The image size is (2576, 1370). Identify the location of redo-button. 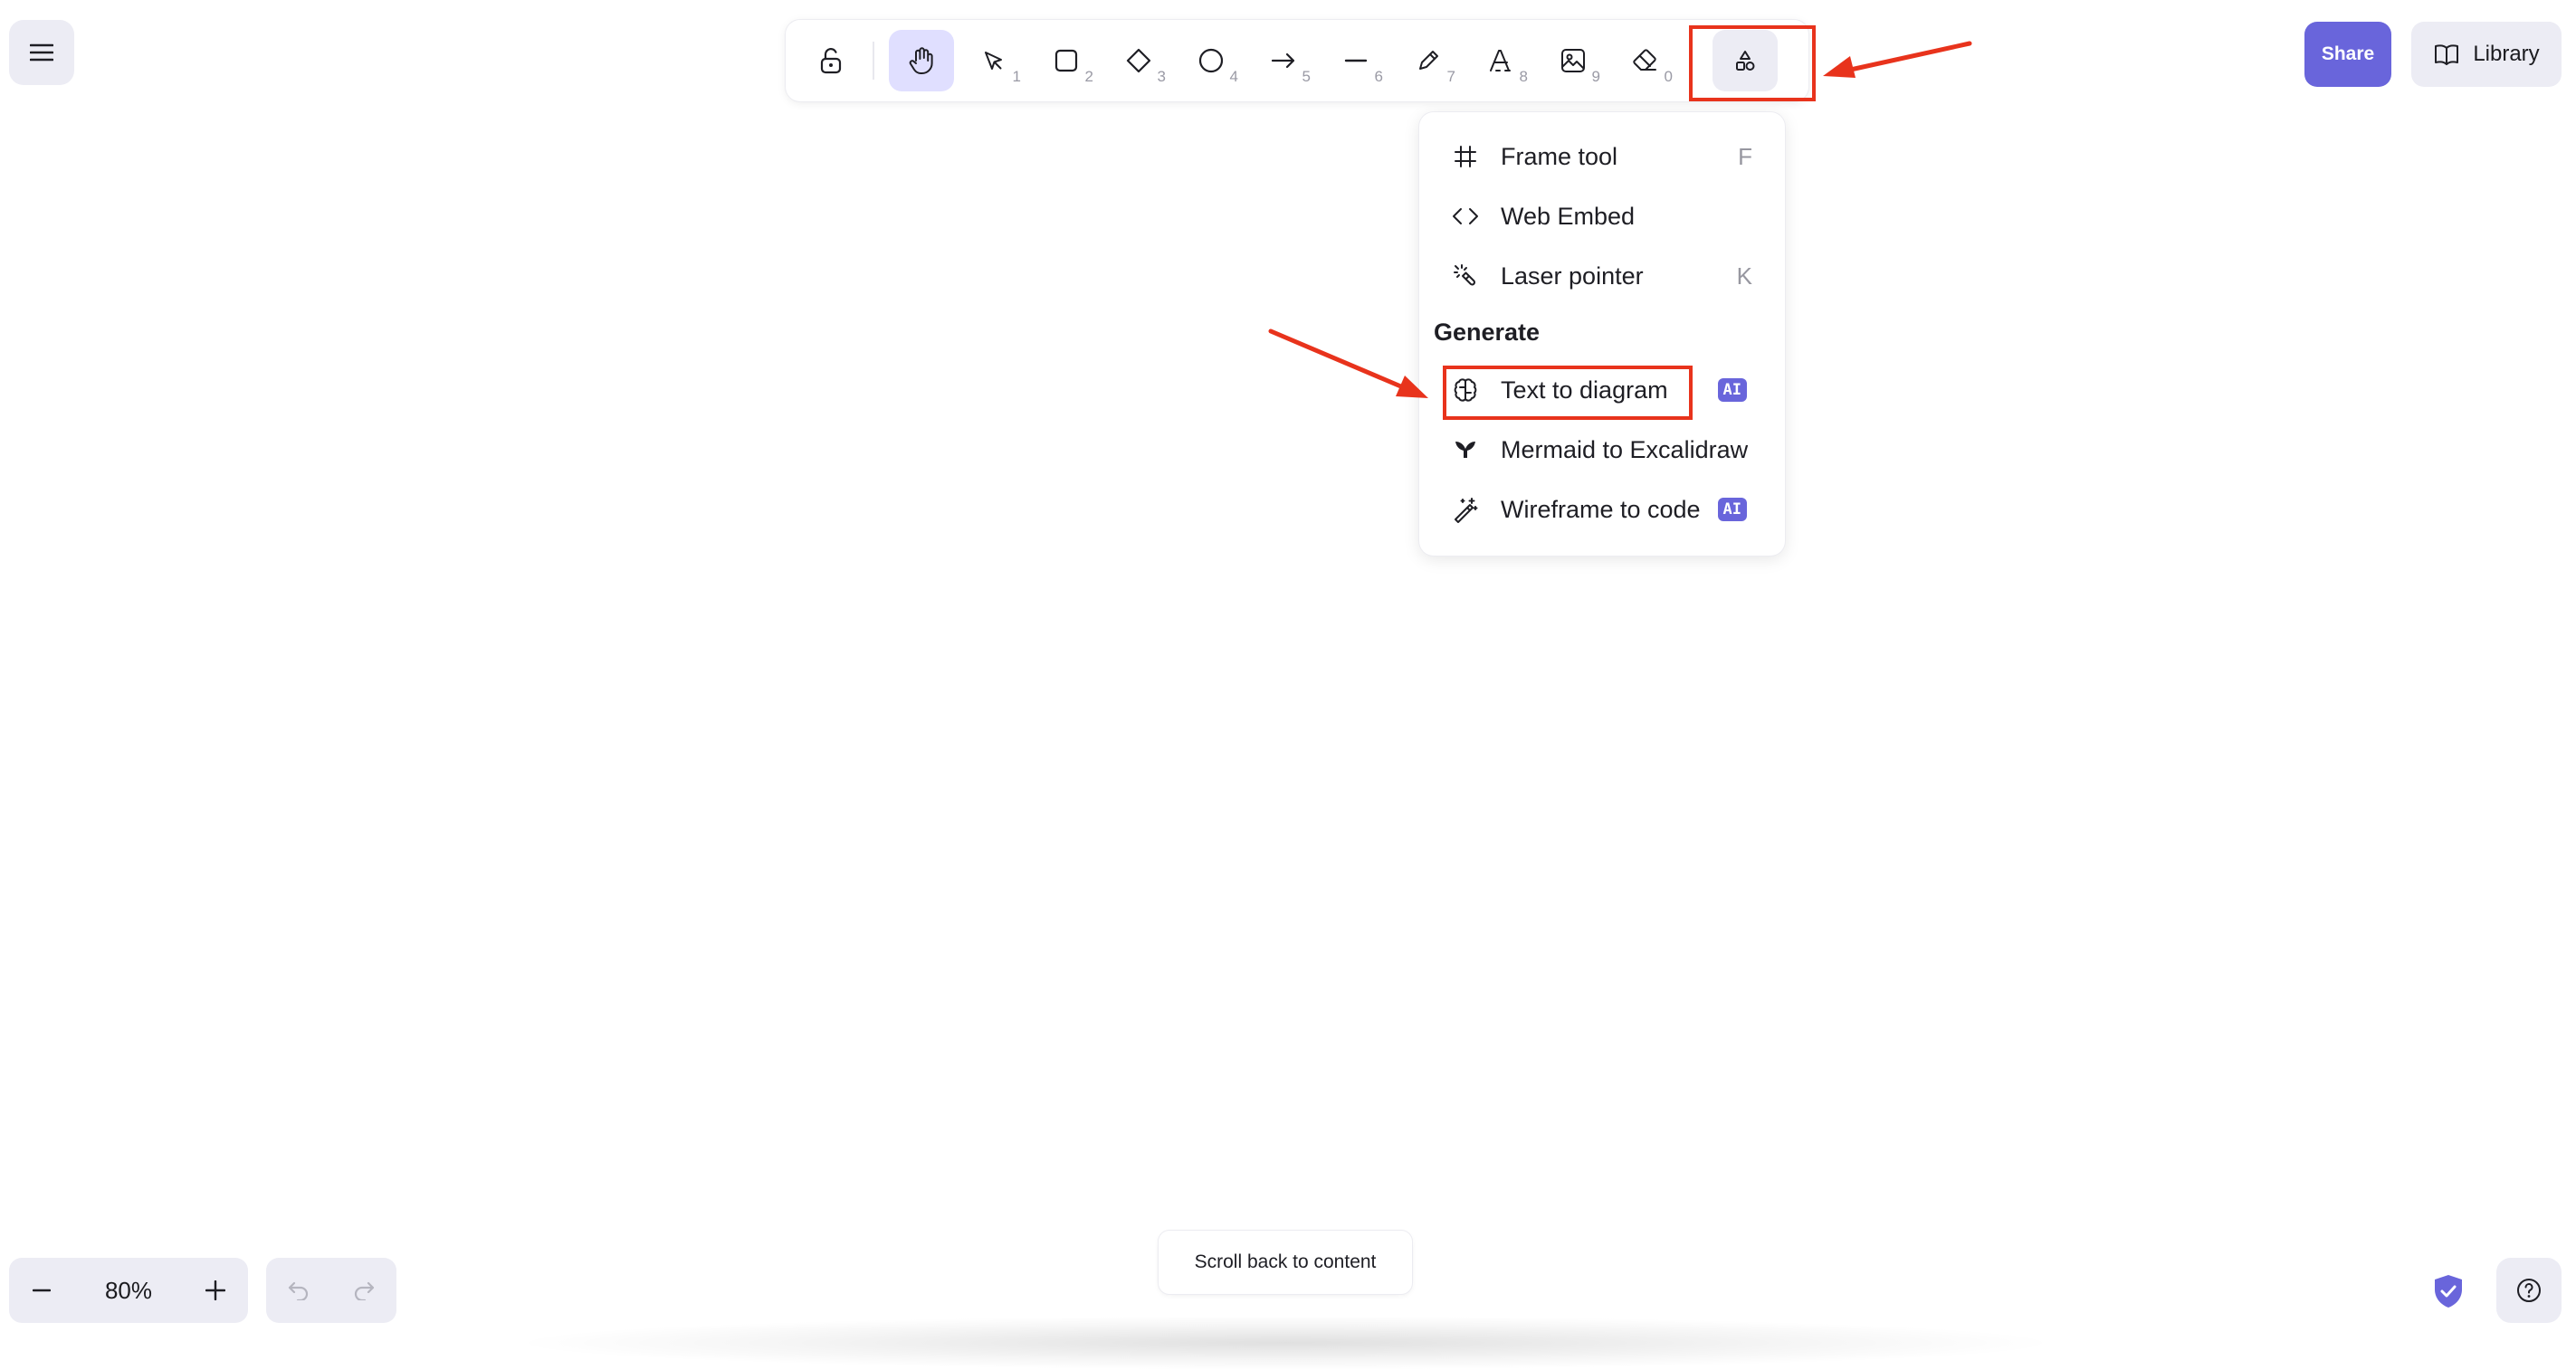
(363, 1290).